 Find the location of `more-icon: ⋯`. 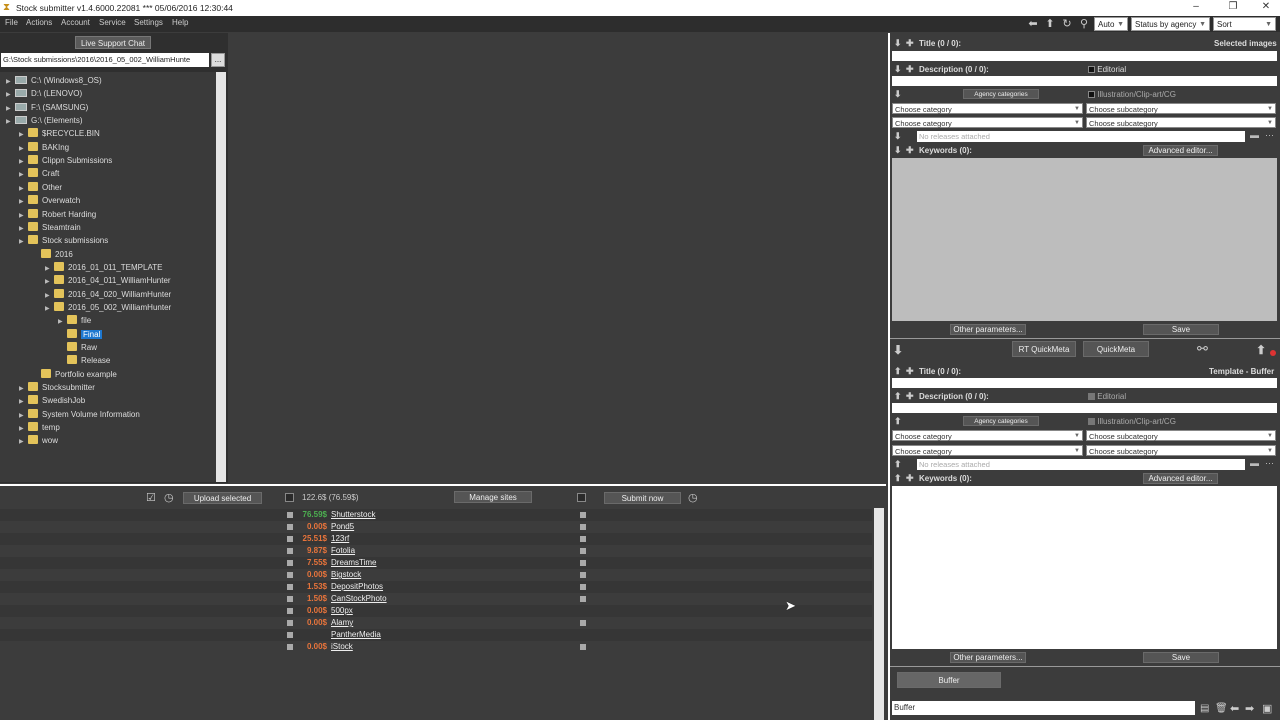

more-icon: ⋯ is located at coordinates (1269, 463).